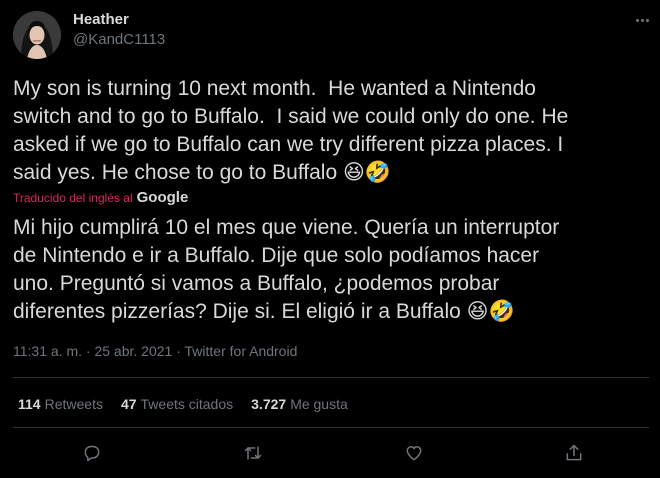 This screenshot has width=660, height=478. Describe the element at coordinates (101, 19) in the screenshot. I see `user-name: Heather` at that location.